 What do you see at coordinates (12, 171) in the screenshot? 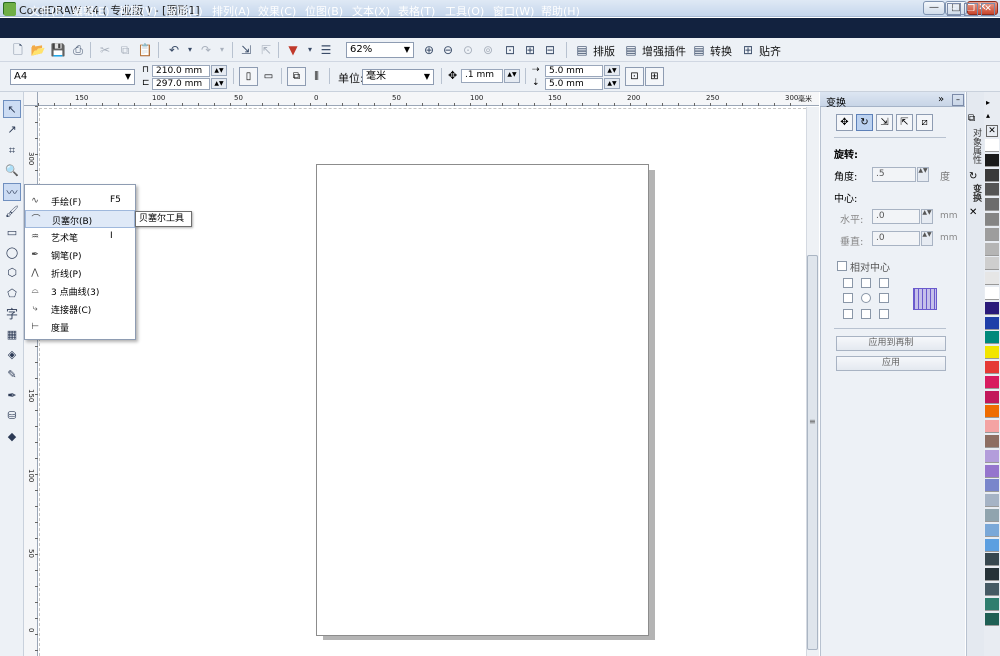
I see `zoom-tool-icon: 🔍` at bounding box center [12, 171].